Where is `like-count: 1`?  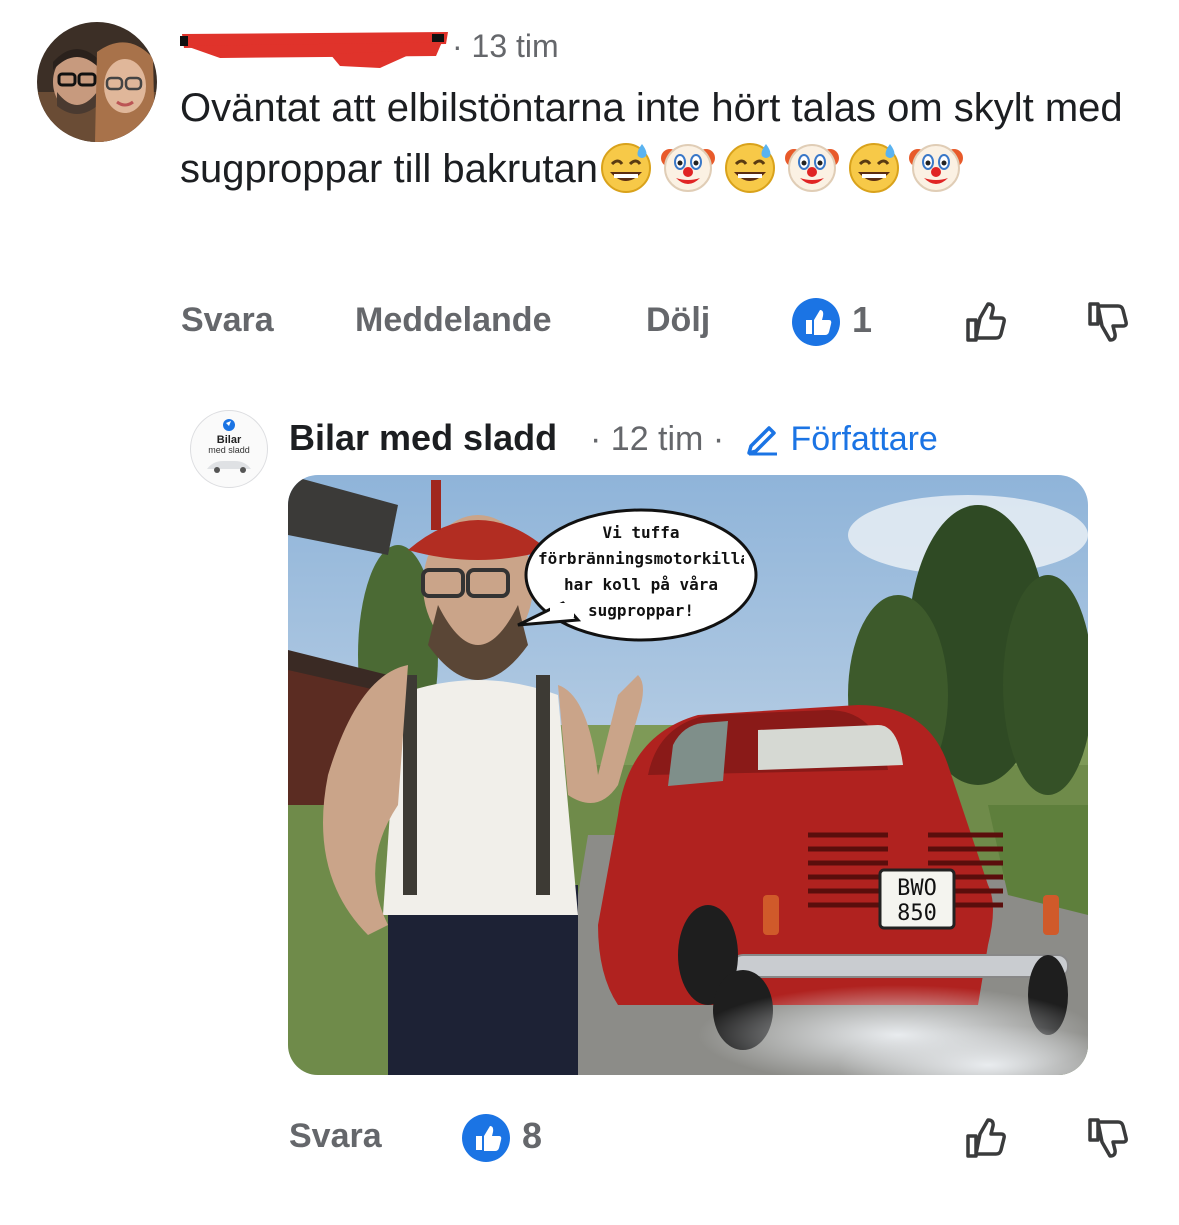 like-count: 1 is located at coordinates (862, 319).